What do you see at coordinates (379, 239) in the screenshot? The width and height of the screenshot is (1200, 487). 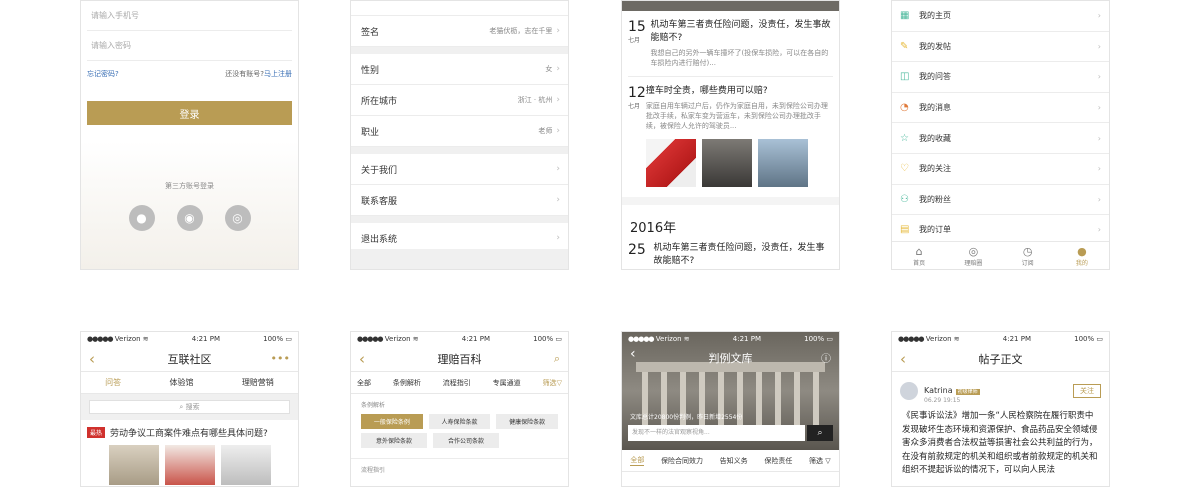 I see `row-label: 退出系统` at bounding box center [379, 239].